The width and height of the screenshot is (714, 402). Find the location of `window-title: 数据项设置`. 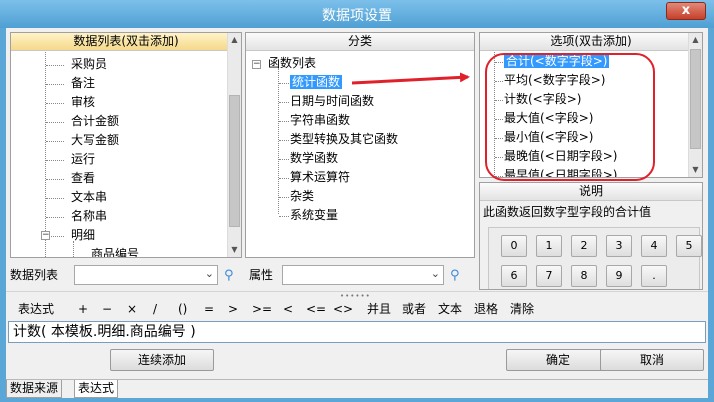

window-title: 数据项设置 is located at coordinates (357, 16).